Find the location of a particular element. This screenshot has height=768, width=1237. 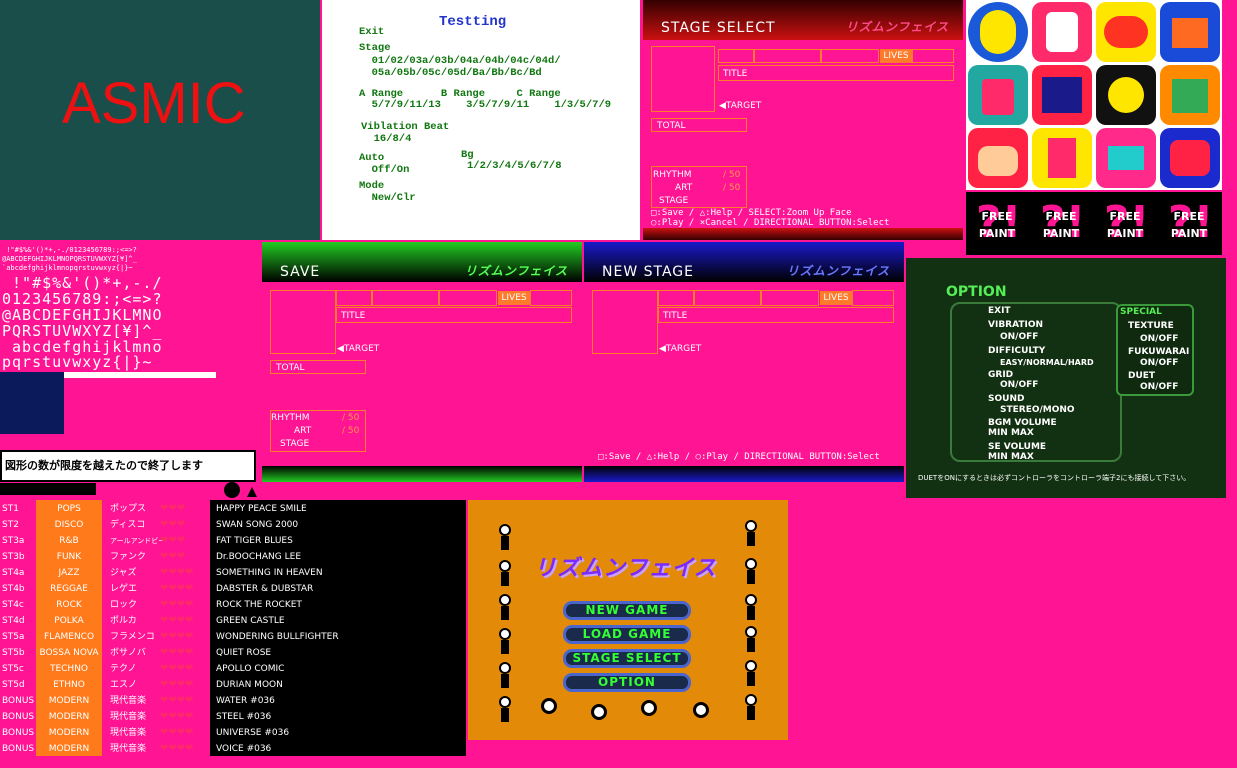

test-line: Auto is located at coordinates (371, 158).